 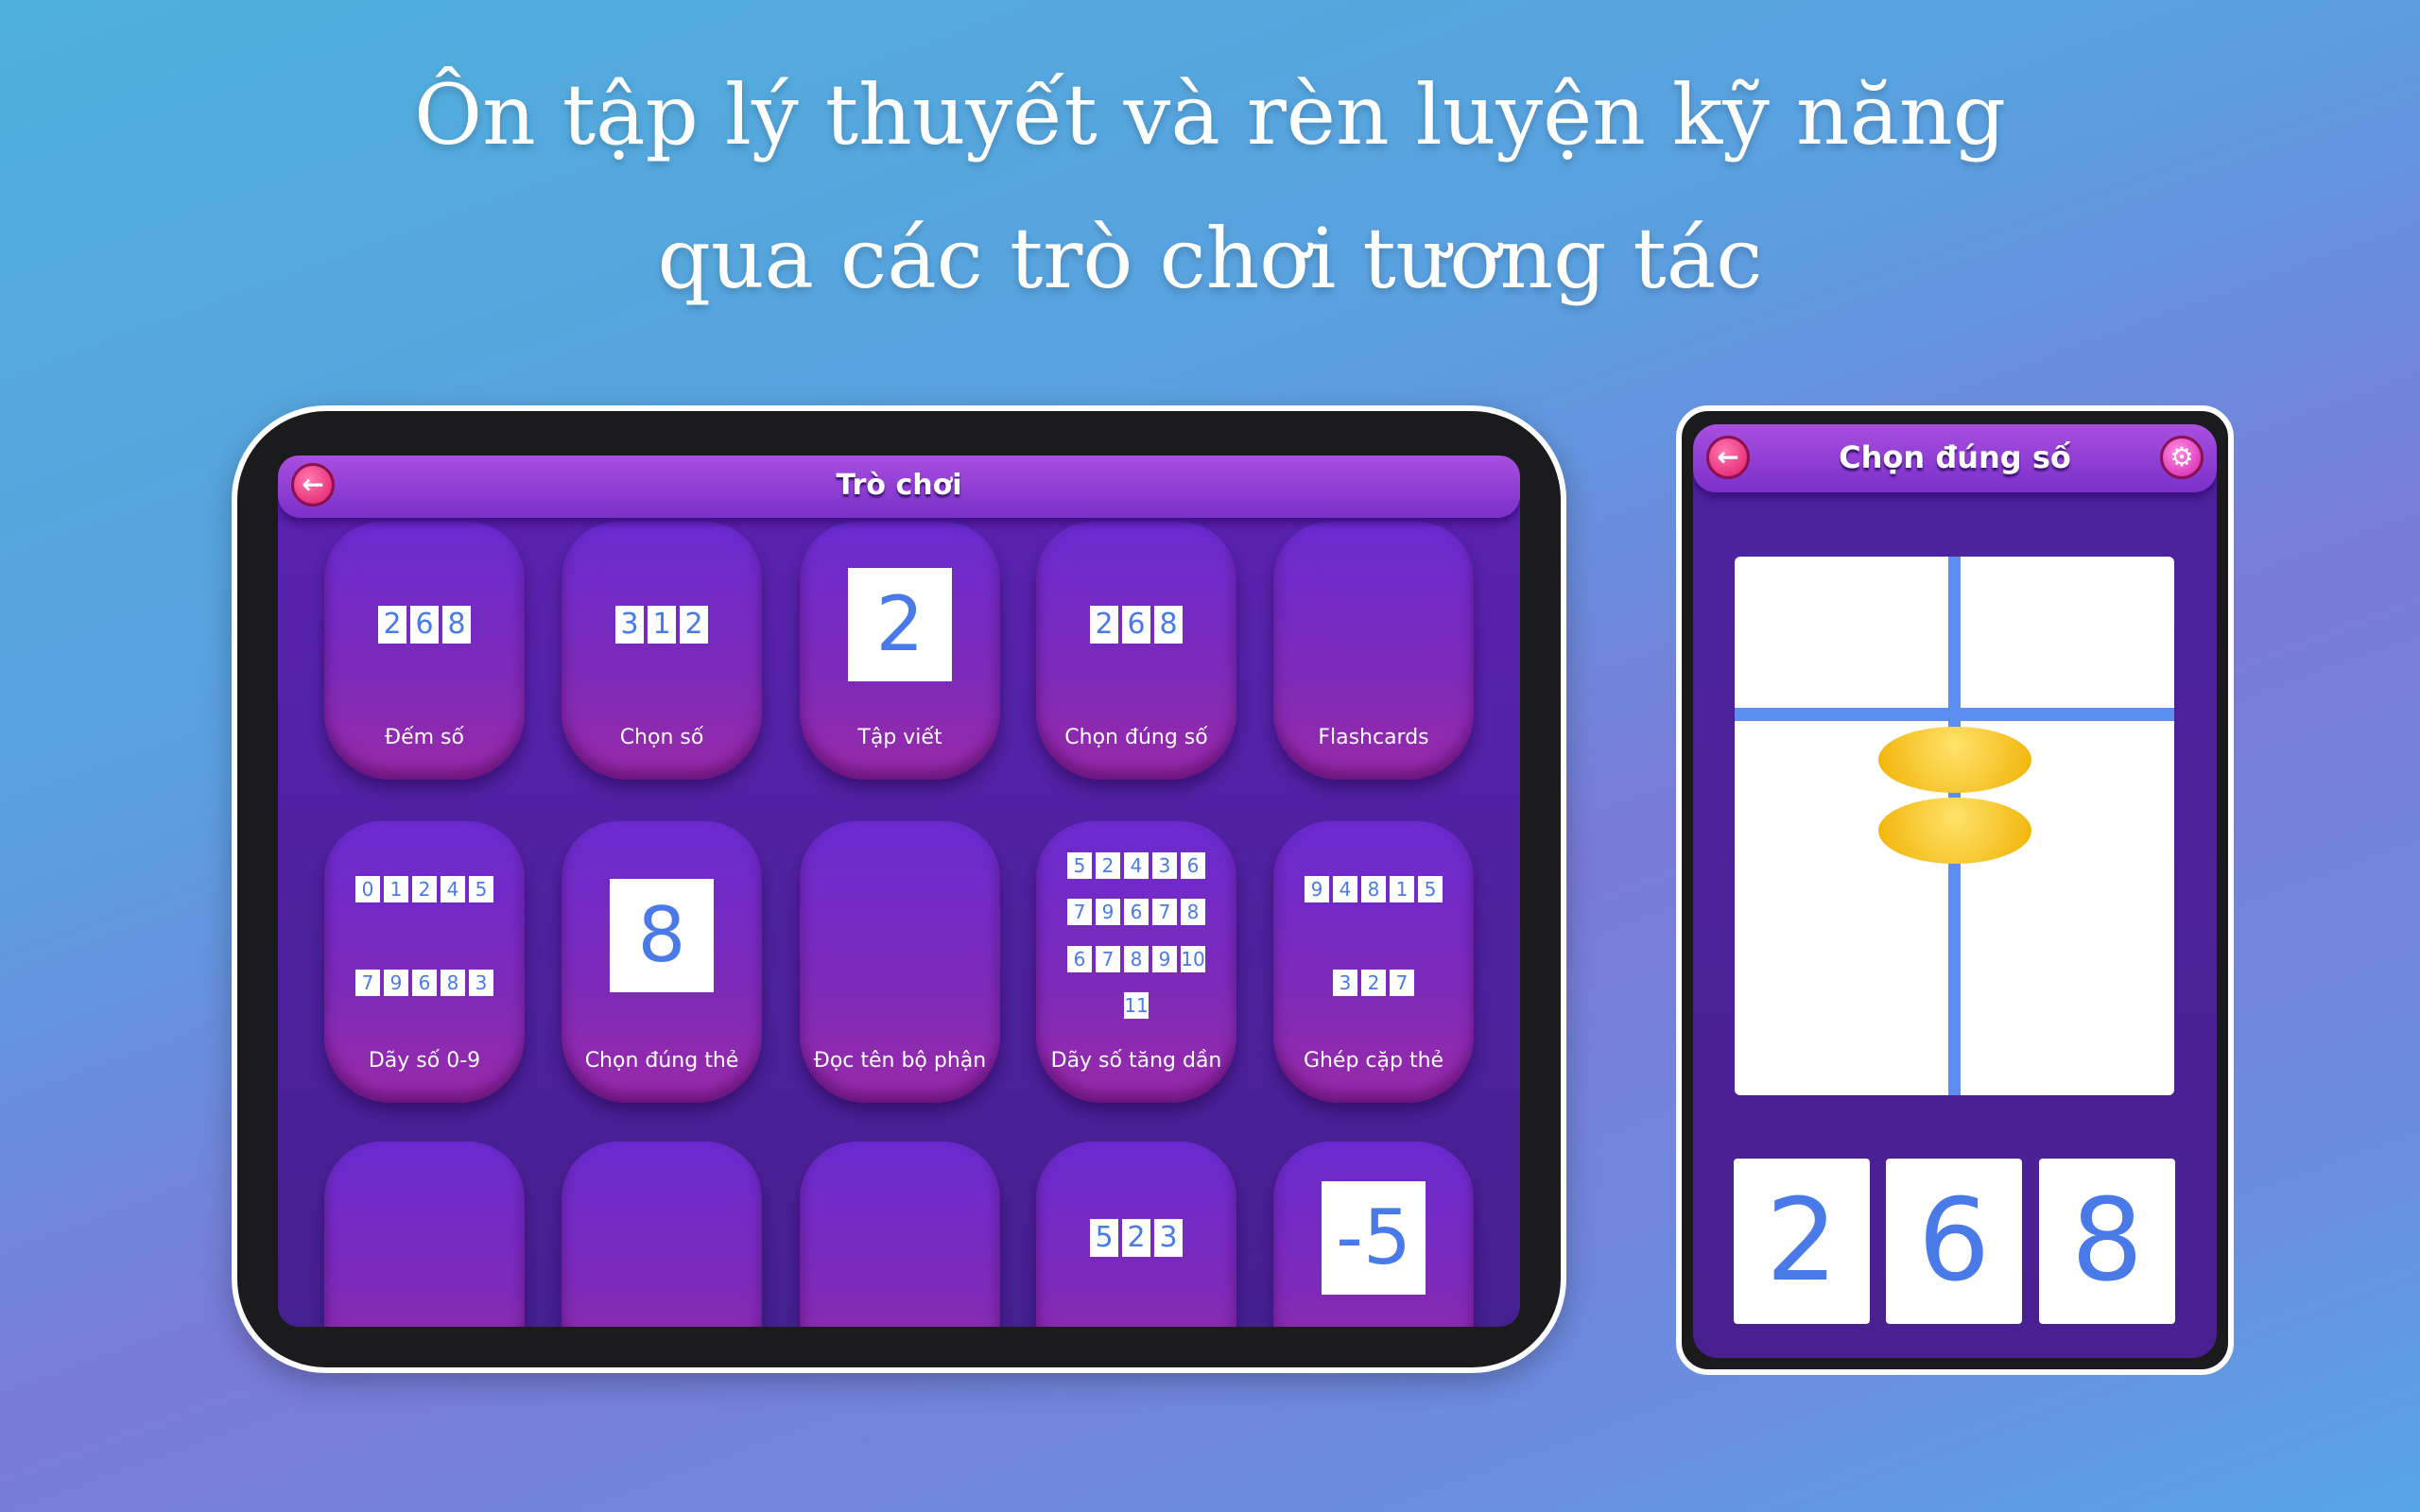 I want to click on game-tile: 3 1 2 Chọn số, so click(x=662, y=651).